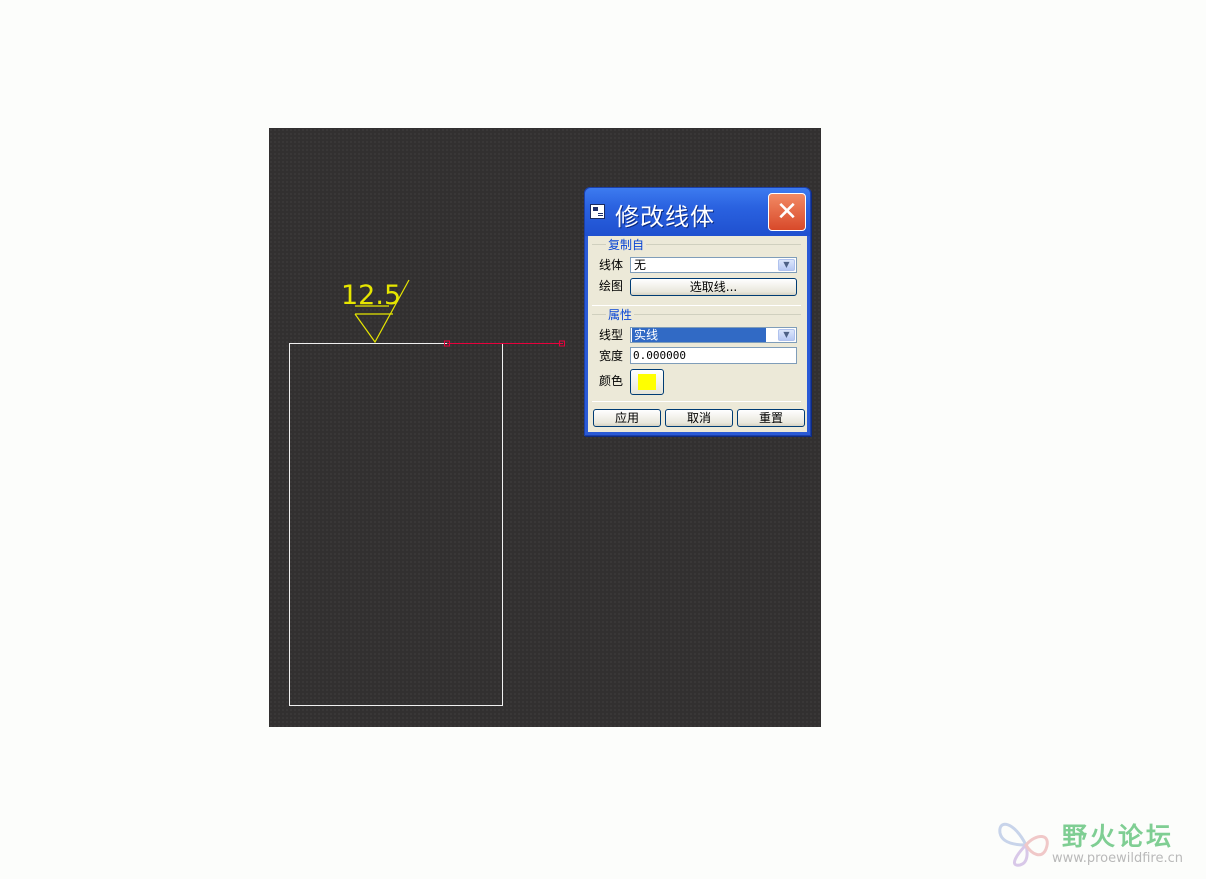  I want to click on part-outline, so click(396, 524).